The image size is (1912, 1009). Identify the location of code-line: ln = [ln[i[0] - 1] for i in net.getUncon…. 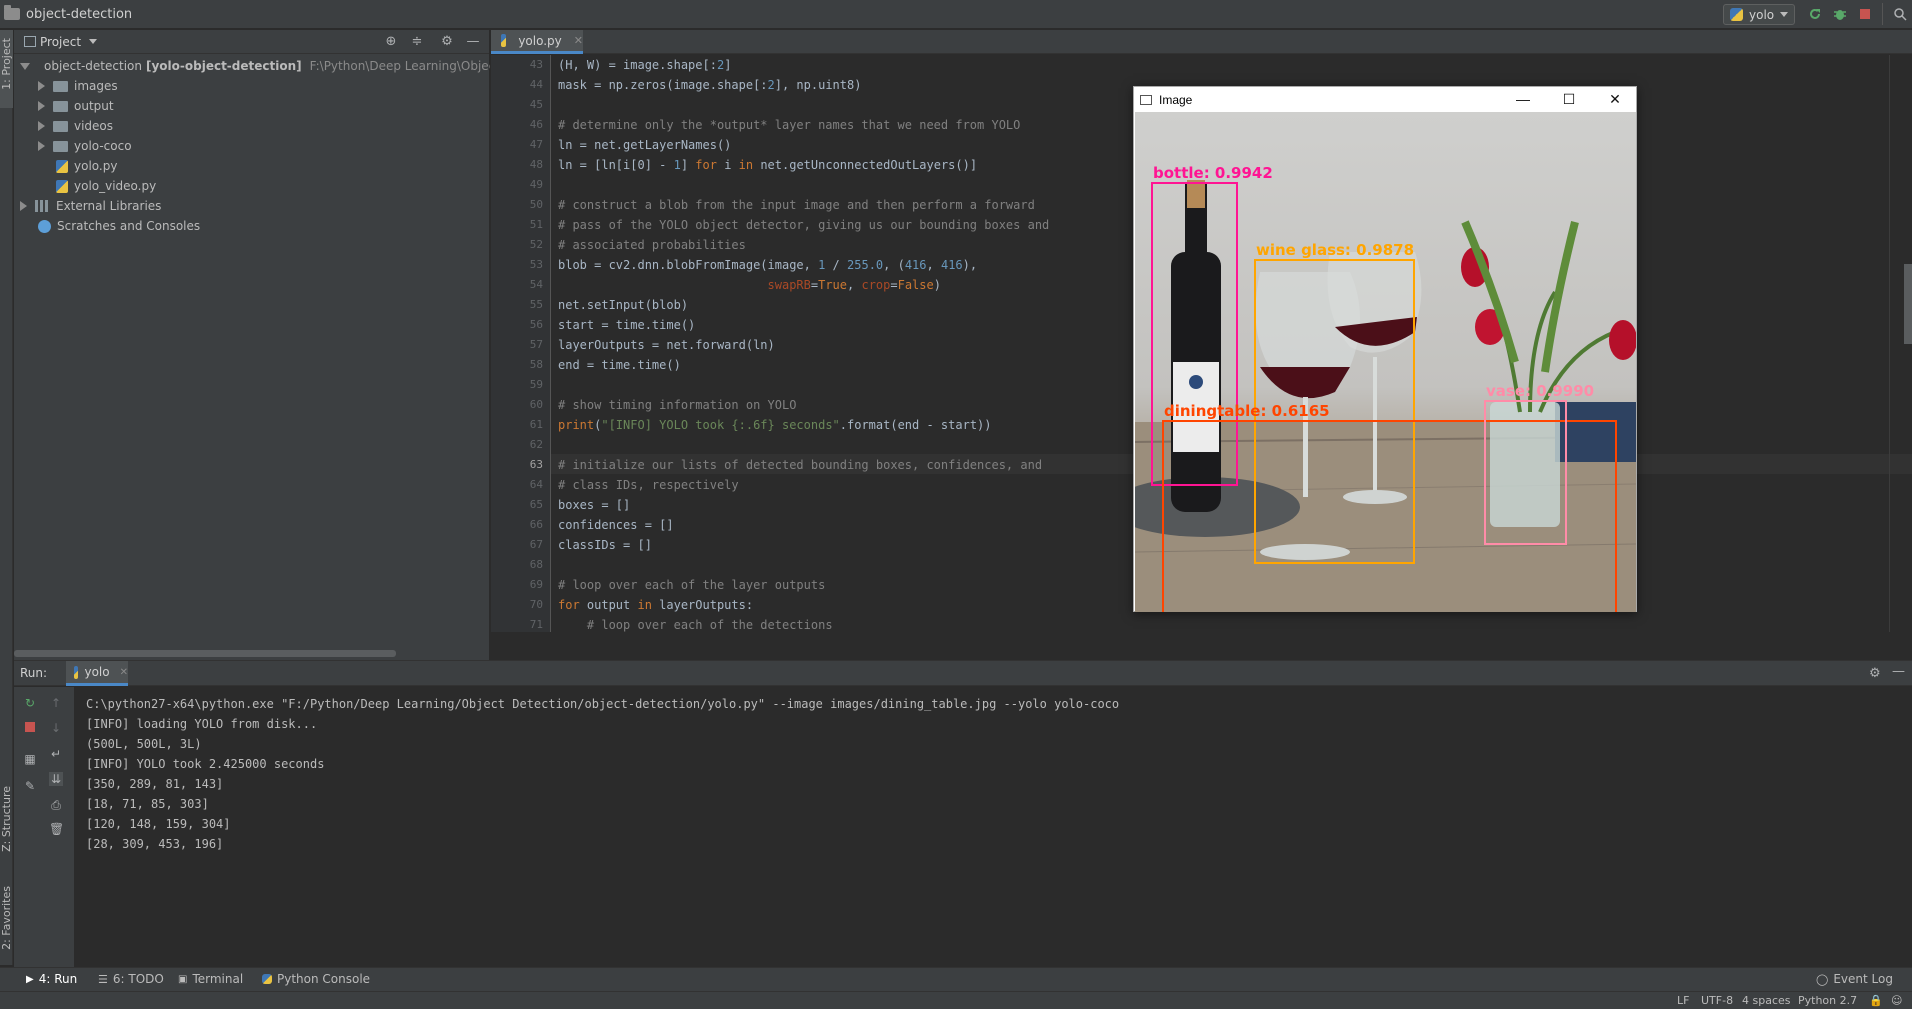
(768, 165).